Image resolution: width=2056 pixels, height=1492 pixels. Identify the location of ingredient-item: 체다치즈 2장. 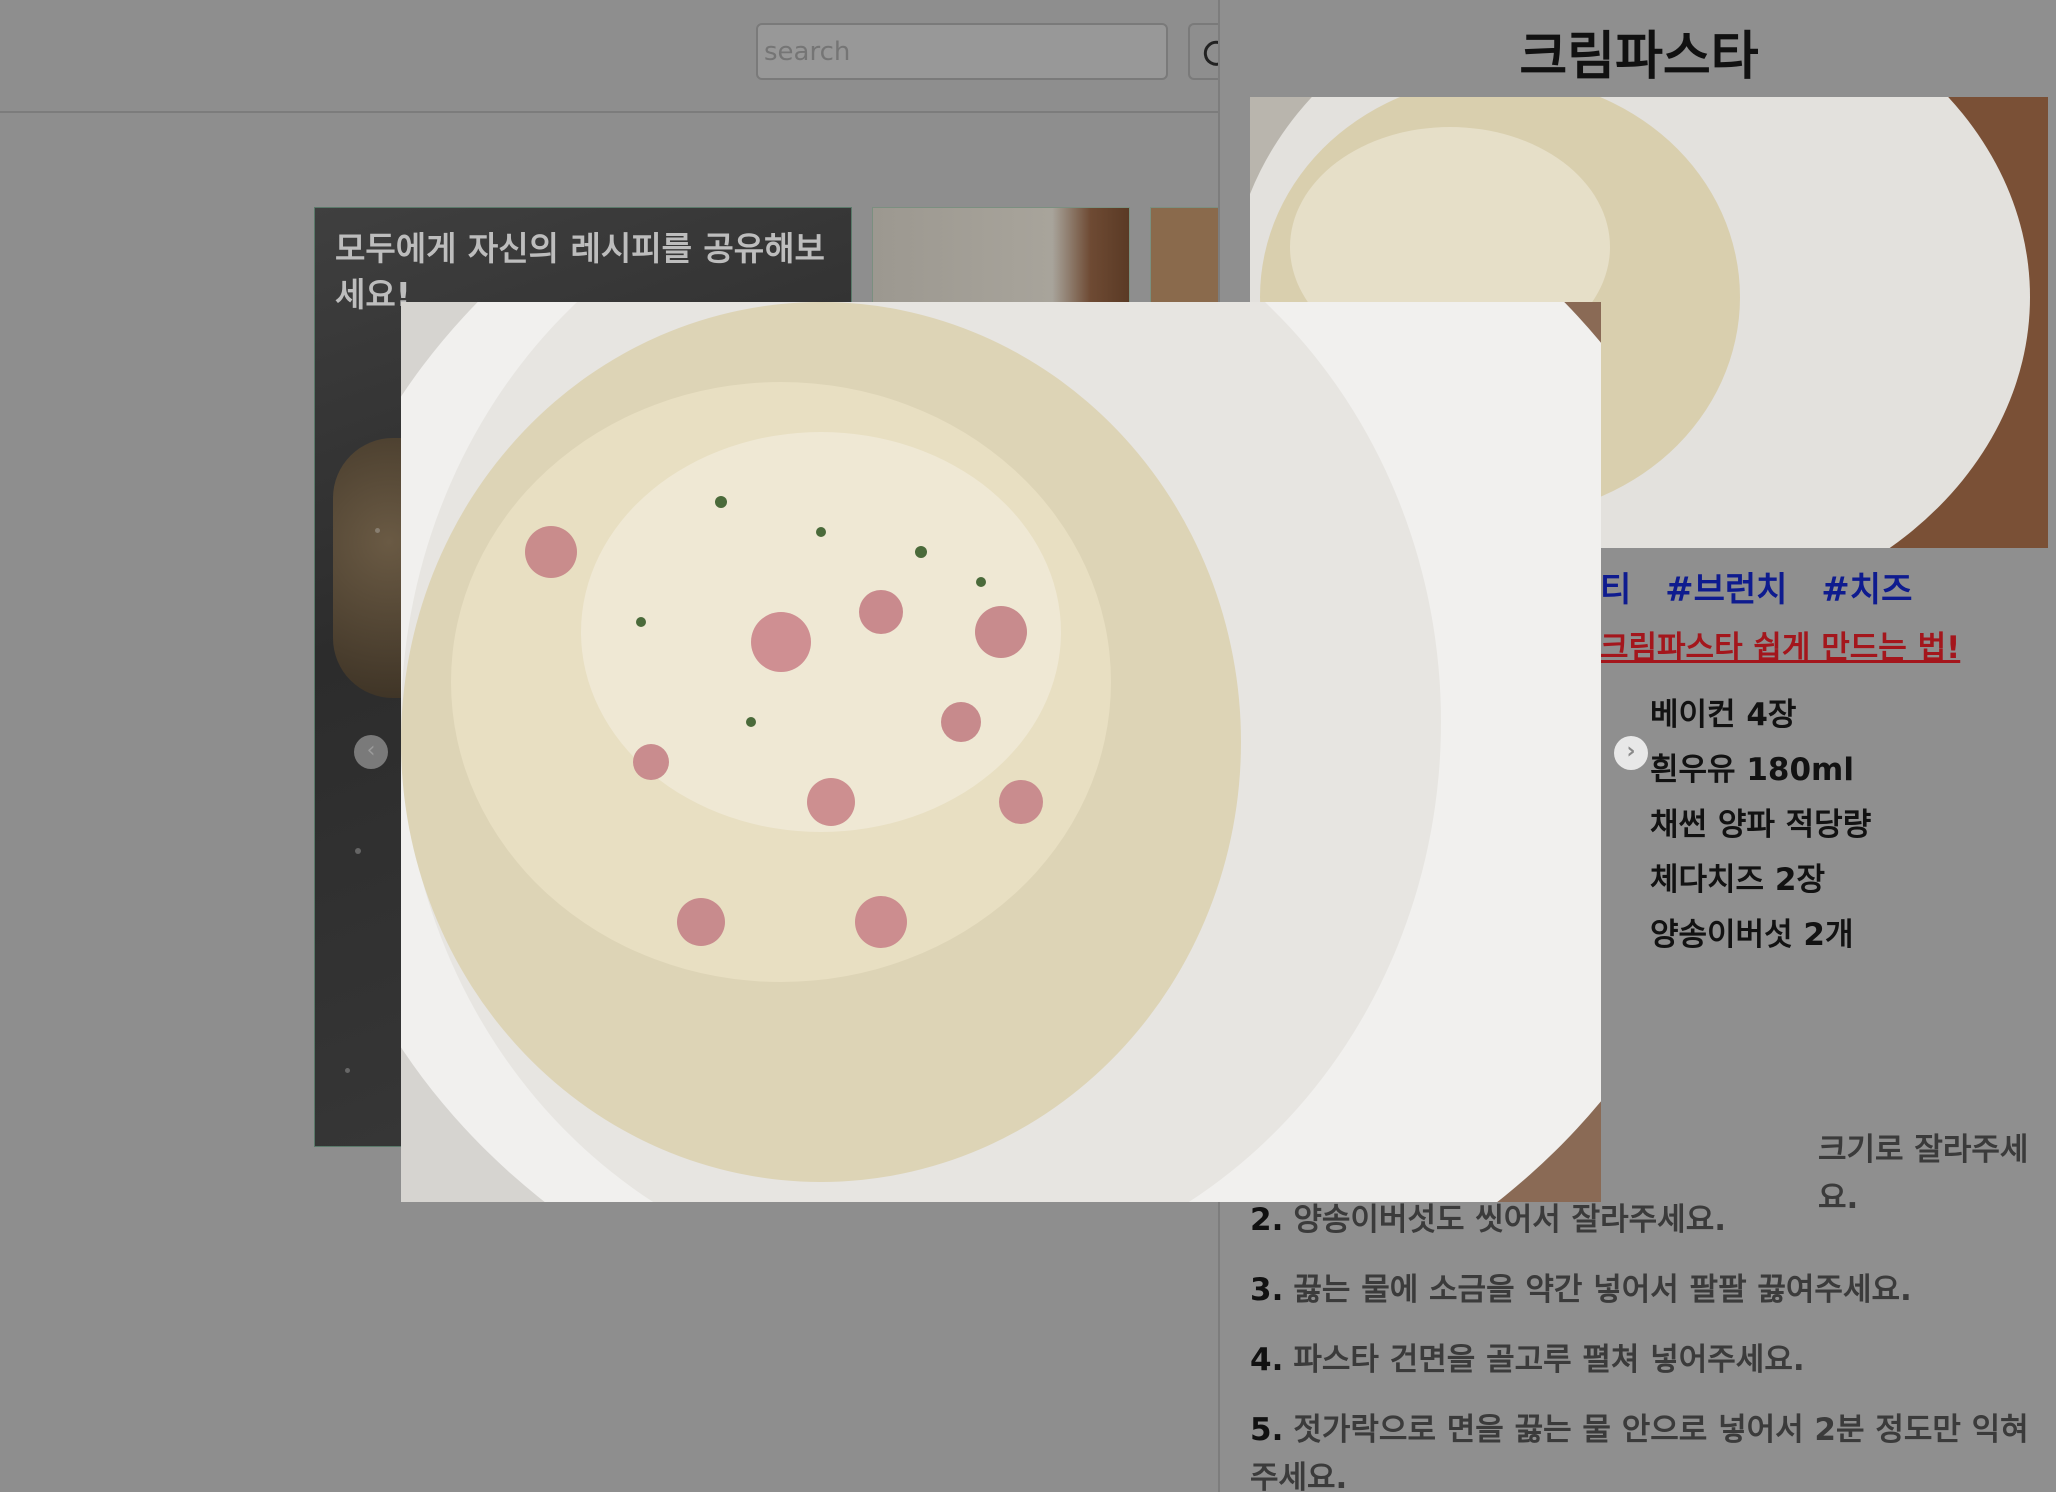
(1737, 880).